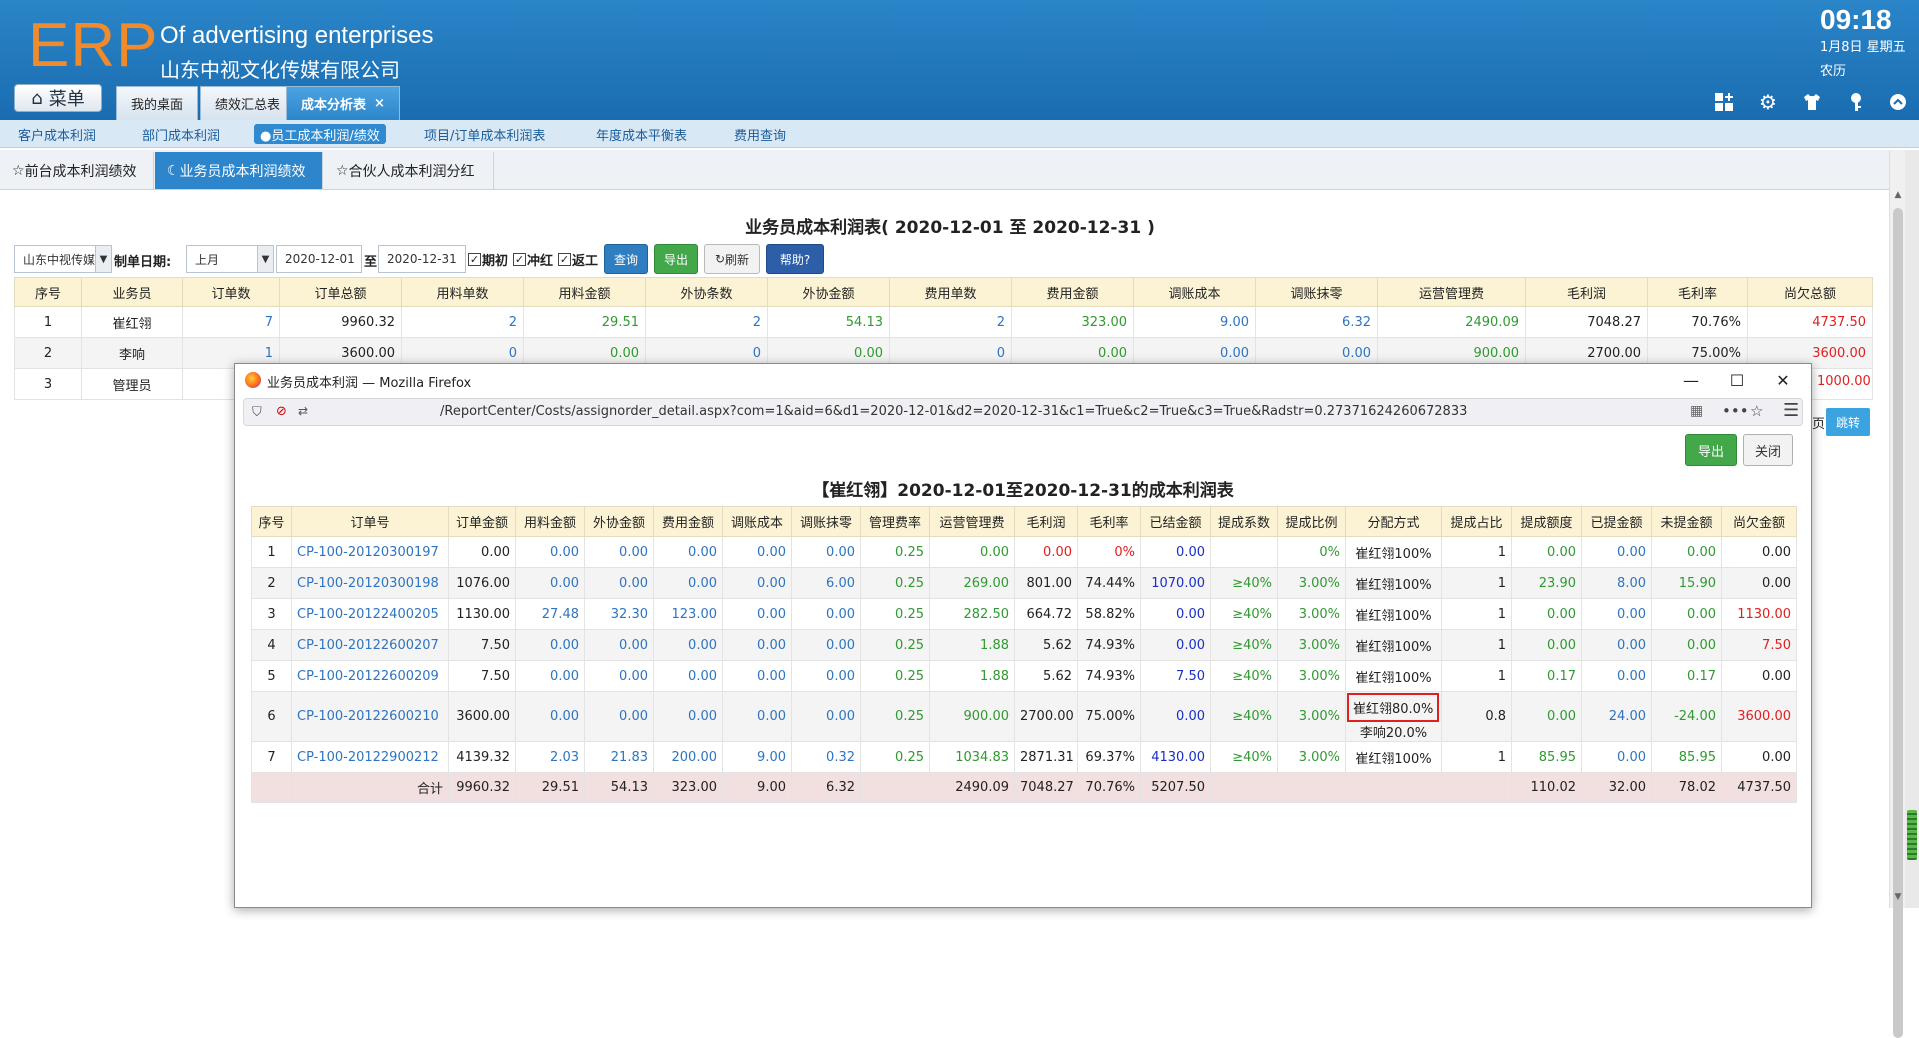  I want to click on subnav-expense-query: 费用查询, so click(760, 134).